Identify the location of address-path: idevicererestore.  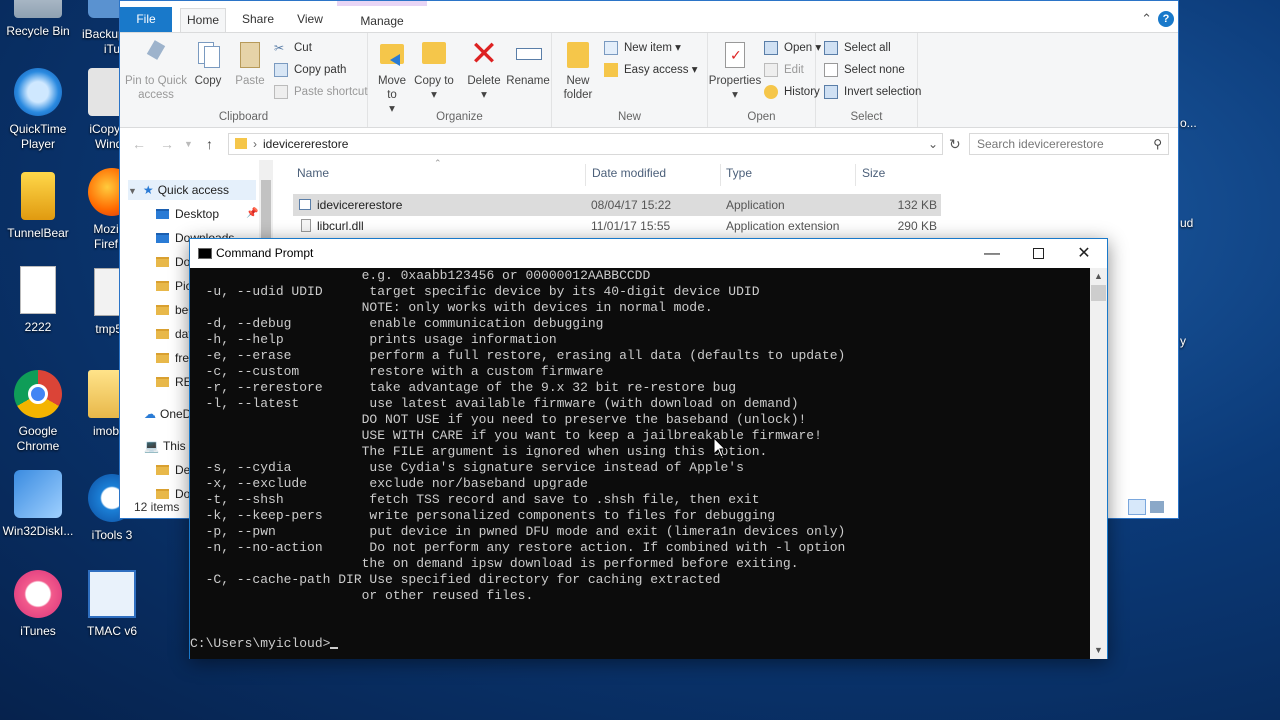
(306, 144).